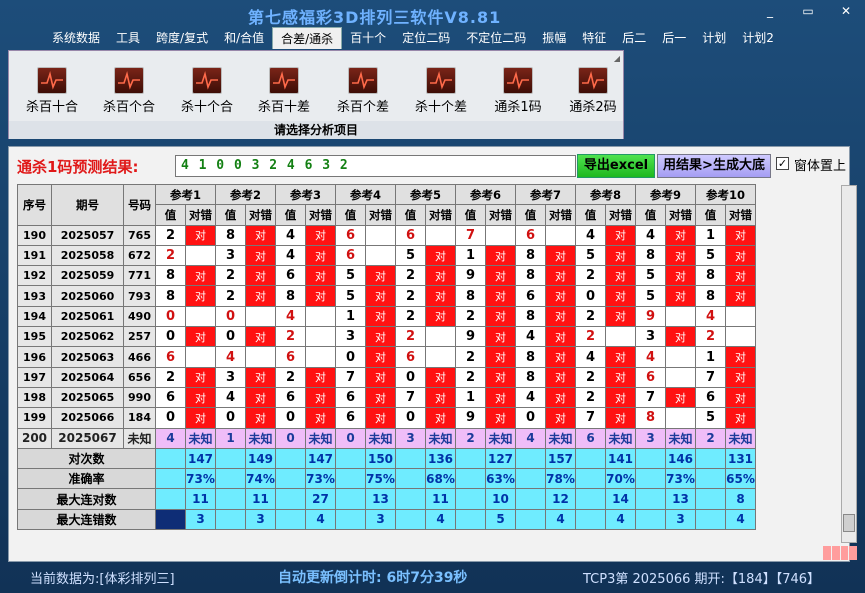 This screenshot has width=865, height=593. What do you see at coordinates (307, 38) in the screenshot?
I see `menu-item: 合差/通杀` at bounding box center [307, 38].